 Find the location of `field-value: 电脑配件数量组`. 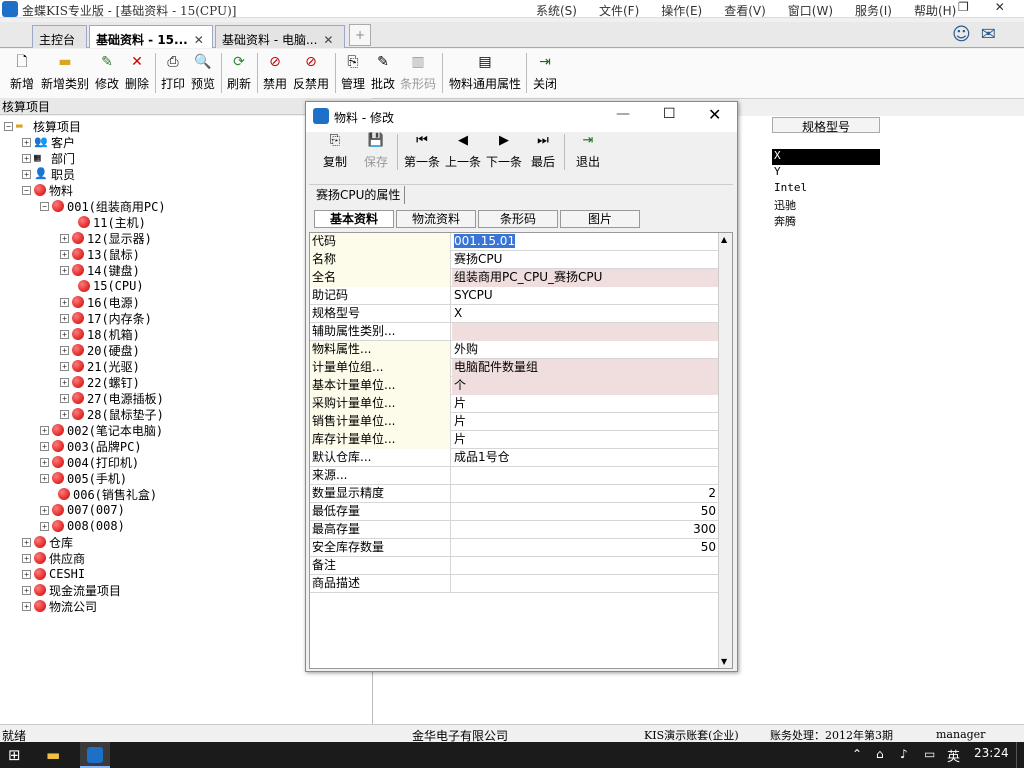

field-value: 电脑配件数量组 is located at coordinates (585, 368).